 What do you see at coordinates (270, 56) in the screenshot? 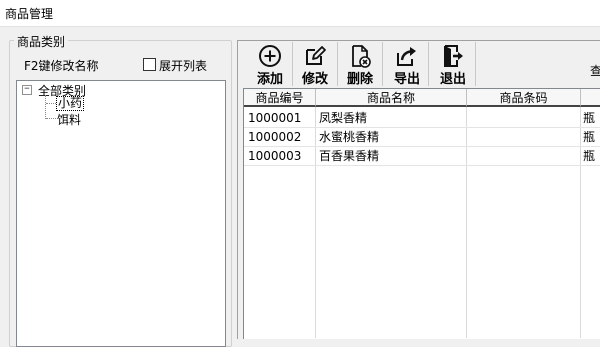
I see `add-circle-icon` at bounding box center [270, 56].